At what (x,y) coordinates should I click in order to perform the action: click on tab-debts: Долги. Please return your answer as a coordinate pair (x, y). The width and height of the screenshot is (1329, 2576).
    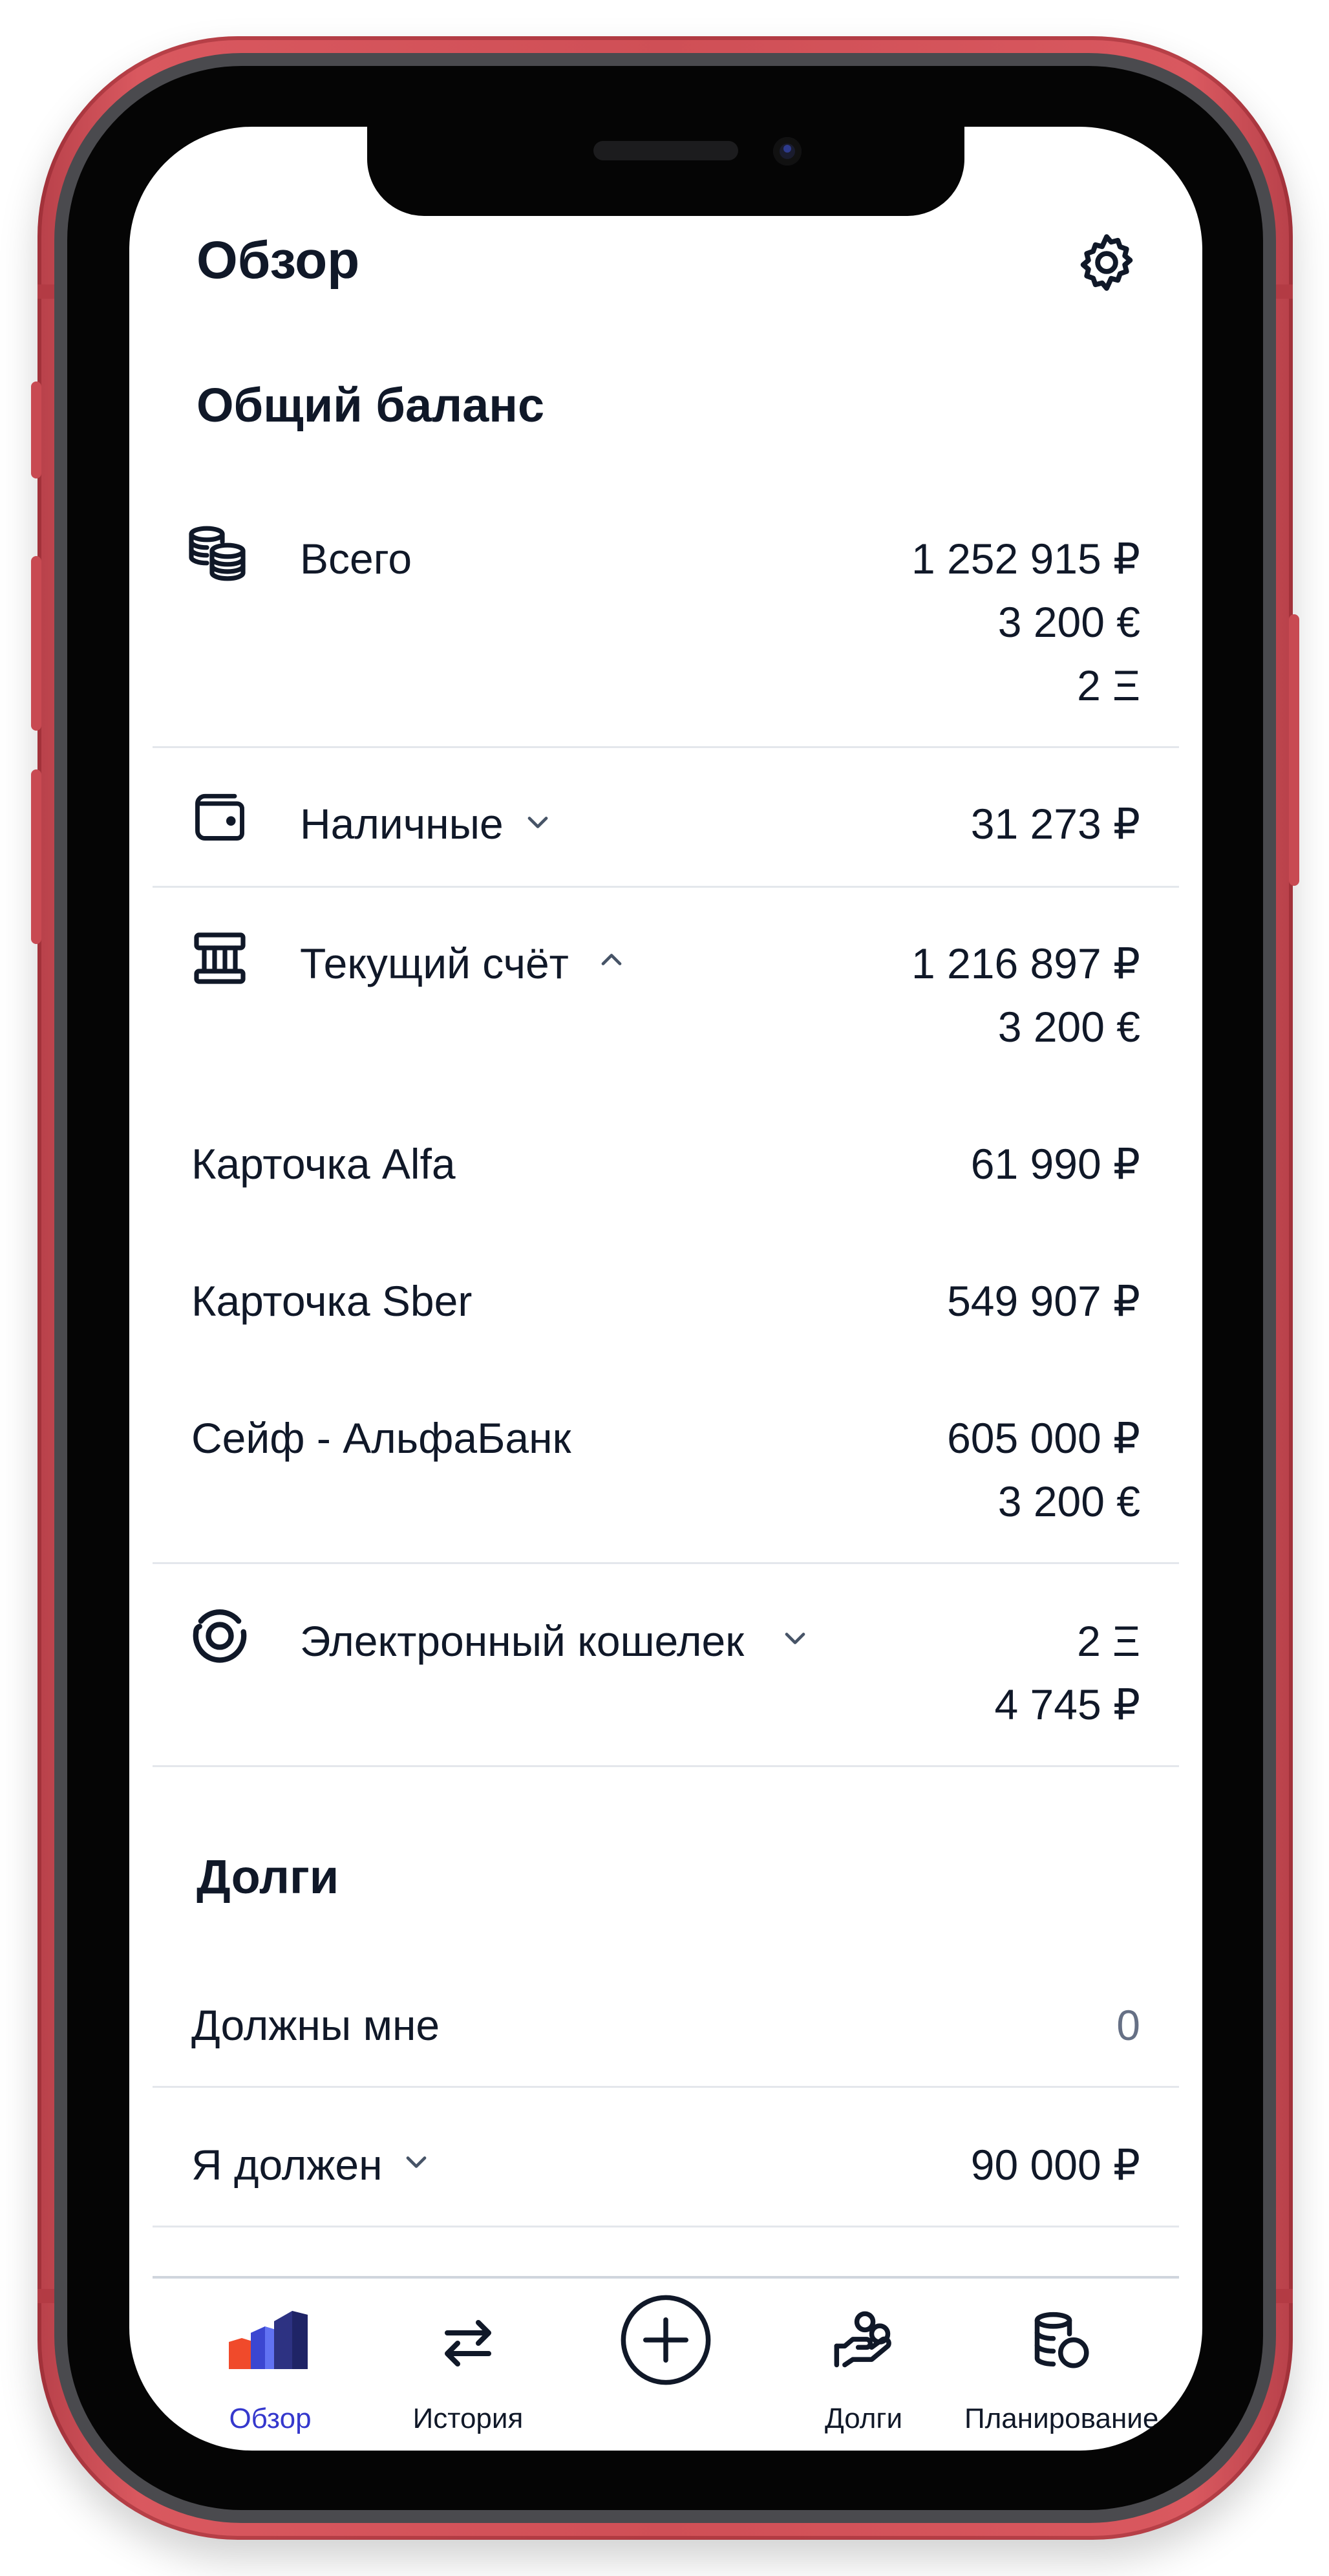
    Looking at the image, I should click on (864, 2360).